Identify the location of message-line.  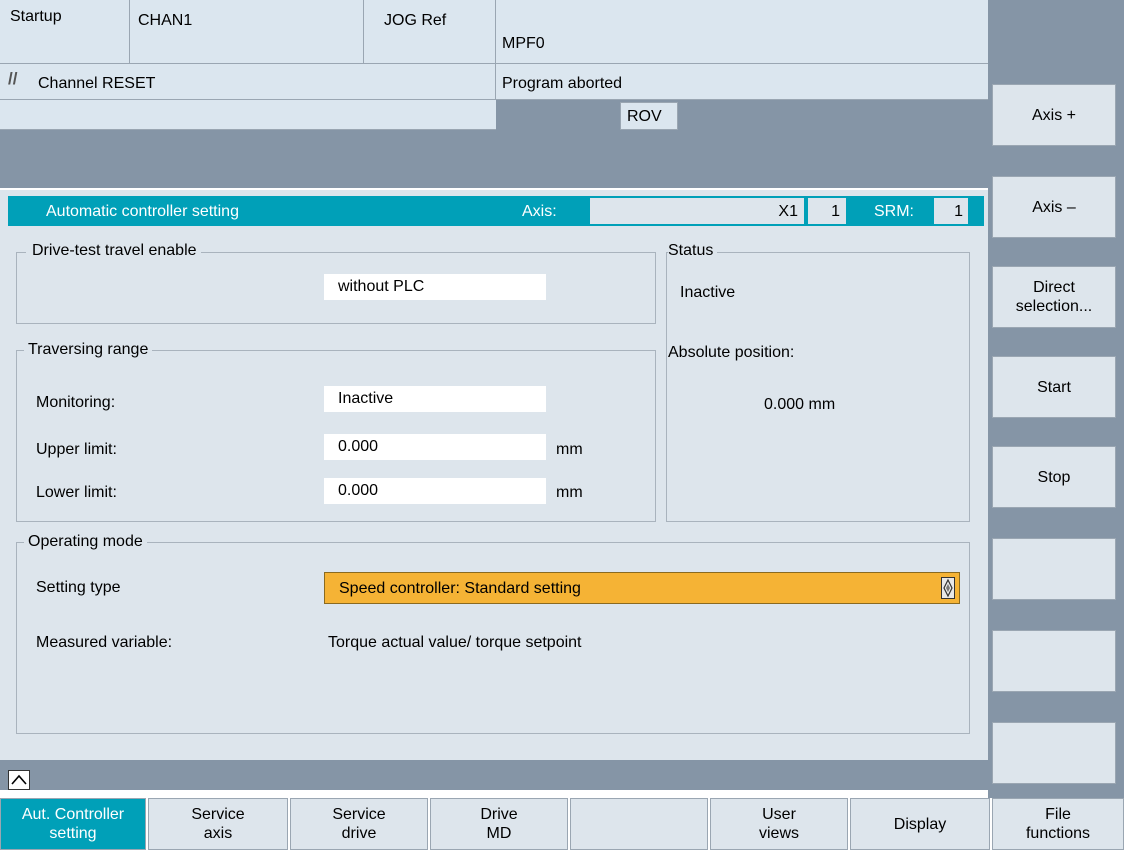
(248, 115).